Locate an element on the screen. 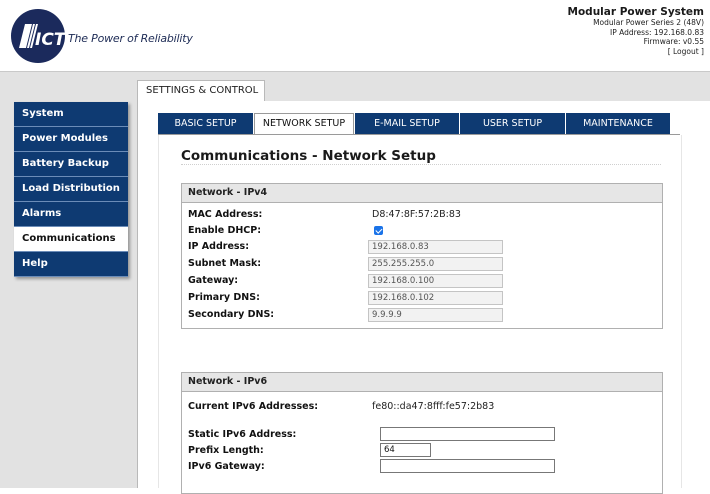  primary-dns-field: 192.168.0.102 is located at coordinates (435, 298).